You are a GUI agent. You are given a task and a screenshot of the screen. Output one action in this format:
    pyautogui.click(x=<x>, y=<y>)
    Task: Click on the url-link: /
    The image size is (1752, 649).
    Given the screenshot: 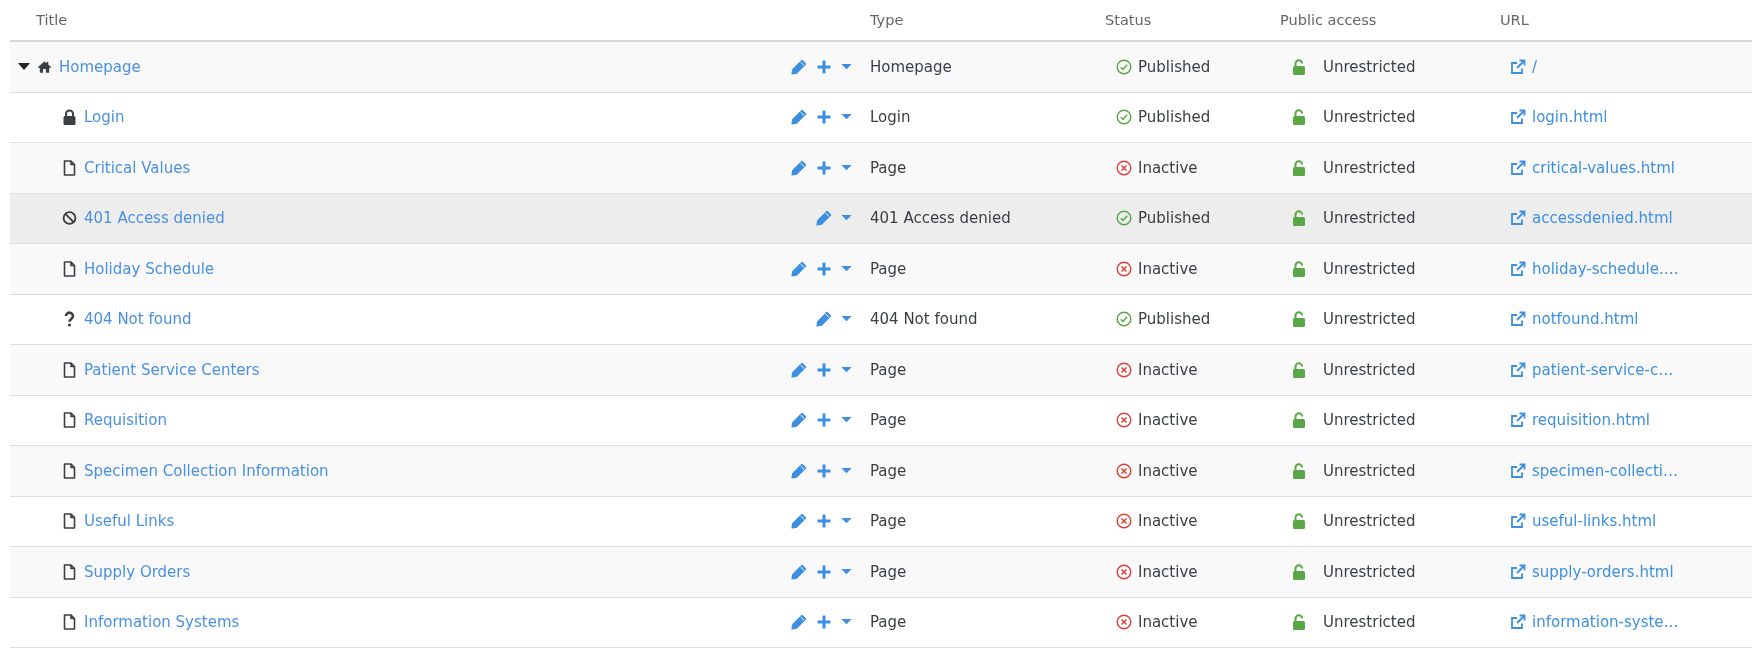 What is the action you would take?
    pyautogui.click(x=1535, y=66)
    